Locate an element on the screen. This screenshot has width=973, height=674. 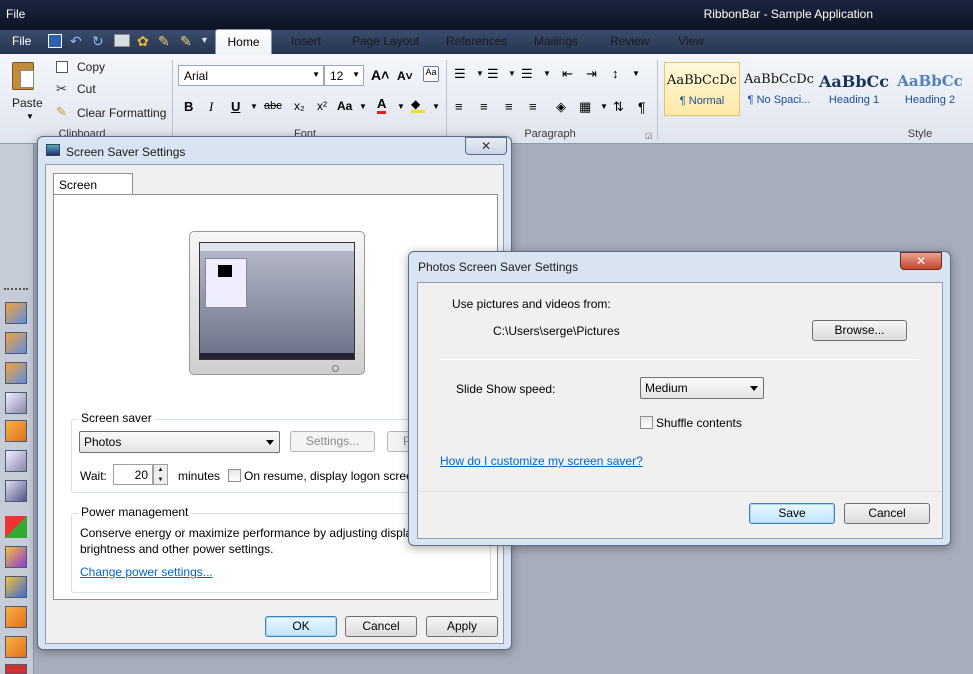
tab-page-layout: Page Layout is located at coordinates (385, 41).